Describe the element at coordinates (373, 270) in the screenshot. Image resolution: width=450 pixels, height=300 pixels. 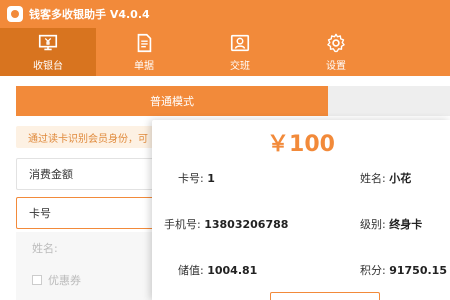
I see `points-label: 积分:` at that location.